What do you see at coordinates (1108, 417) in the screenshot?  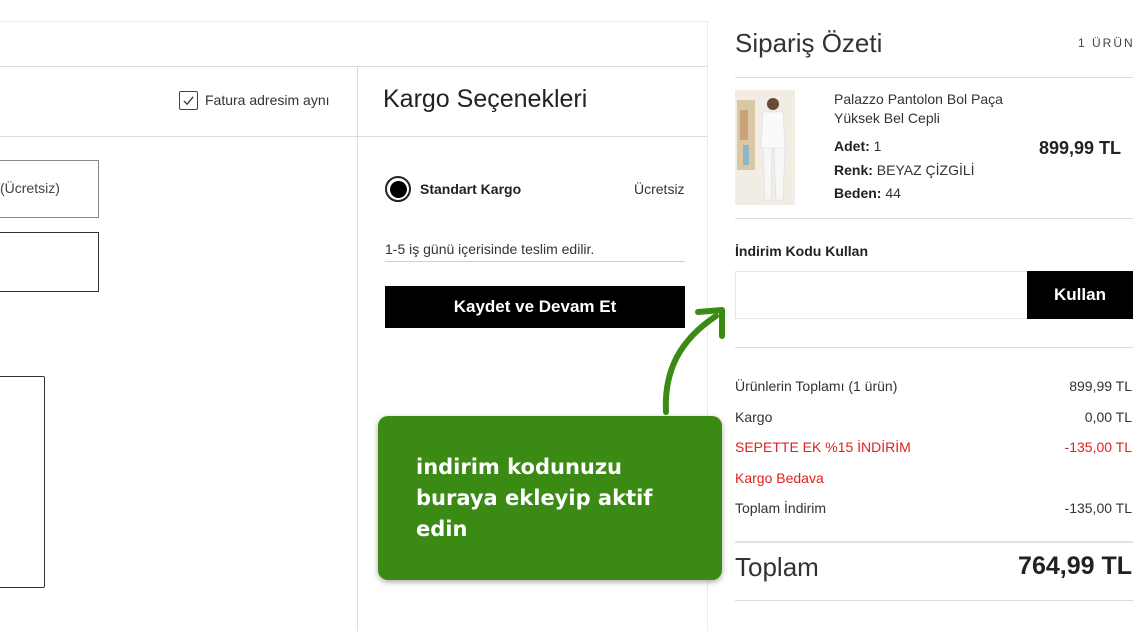 I see `shipping-value: 0,00 TL` at bounding box center [1108, 417].